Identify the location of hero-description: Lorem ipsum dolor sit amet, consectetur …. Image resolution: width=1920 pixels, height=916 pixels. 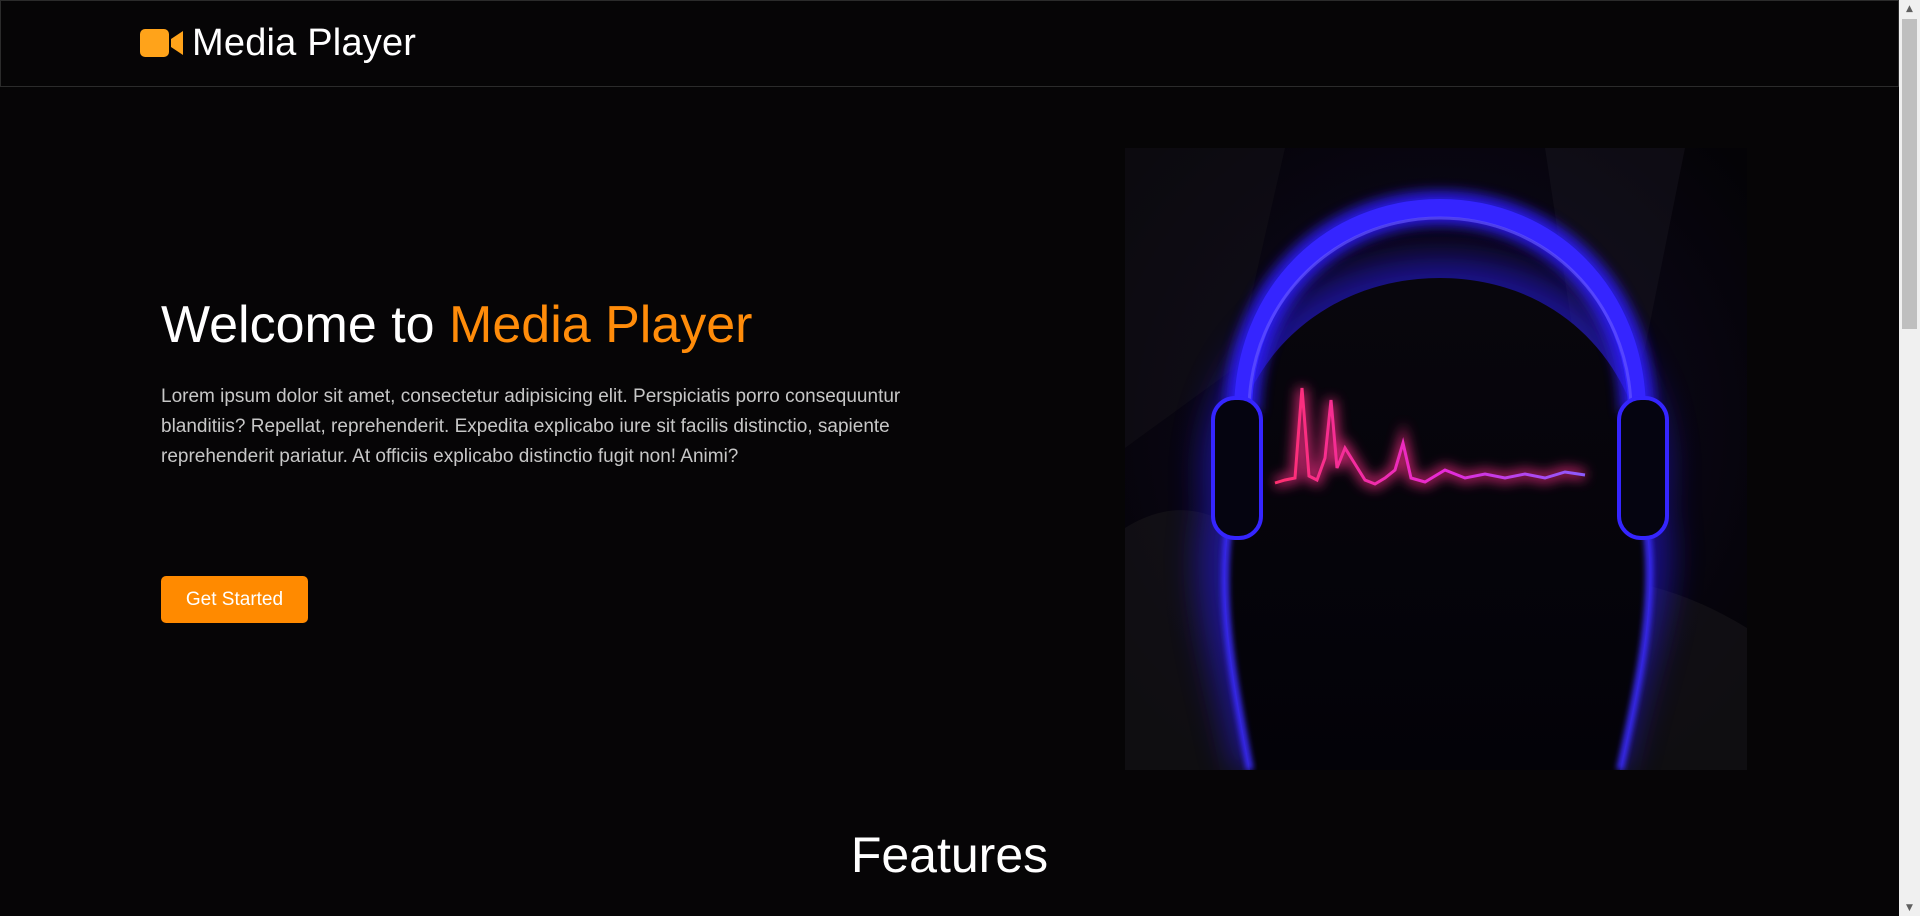
(531, 426).